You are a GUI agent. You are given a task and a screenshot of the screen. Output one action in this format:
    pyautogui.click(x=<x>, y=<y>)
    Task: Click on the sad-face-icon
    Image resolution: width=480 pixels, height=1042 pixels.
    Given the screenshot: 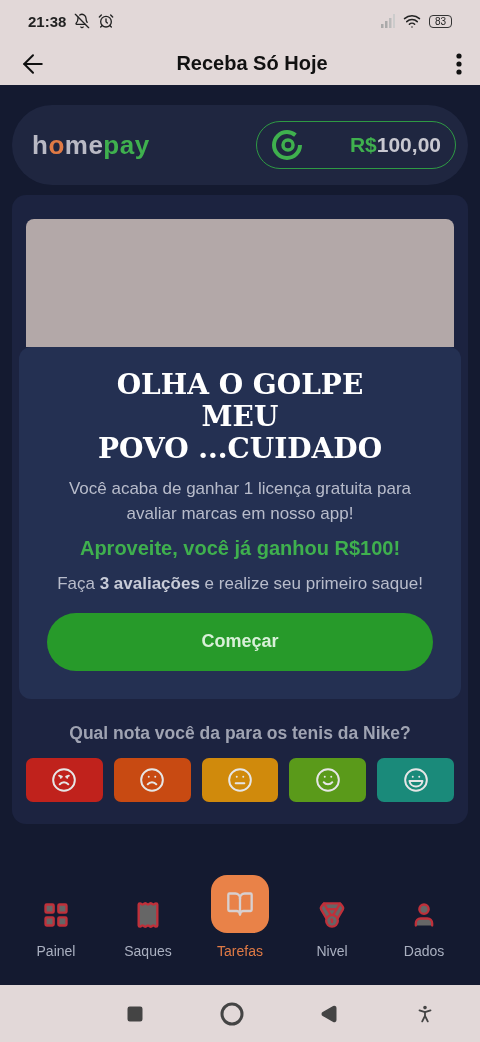 What is the action you would take?
    pyautogui.click(x=152, y=779)
    